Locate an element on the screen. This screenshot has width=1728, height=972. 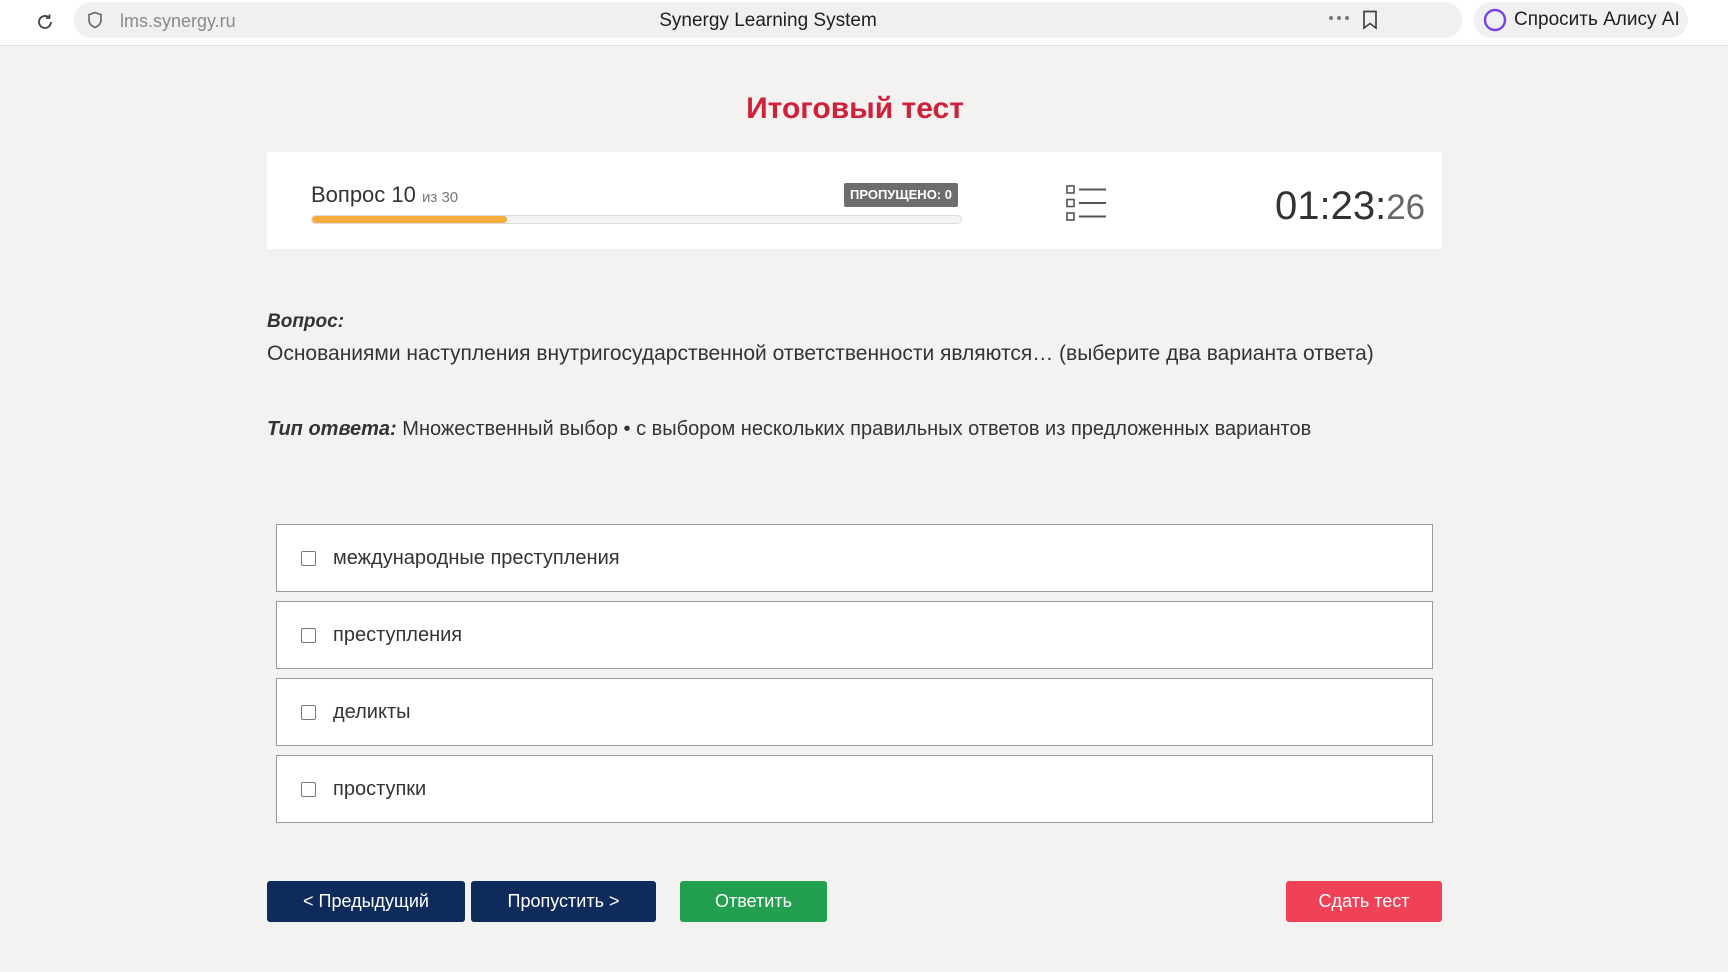
status-panel: Вопрос 10 из 30 ПРОПУЩЕНО: 0 01:23:26 is located at coordinates (854, 200).